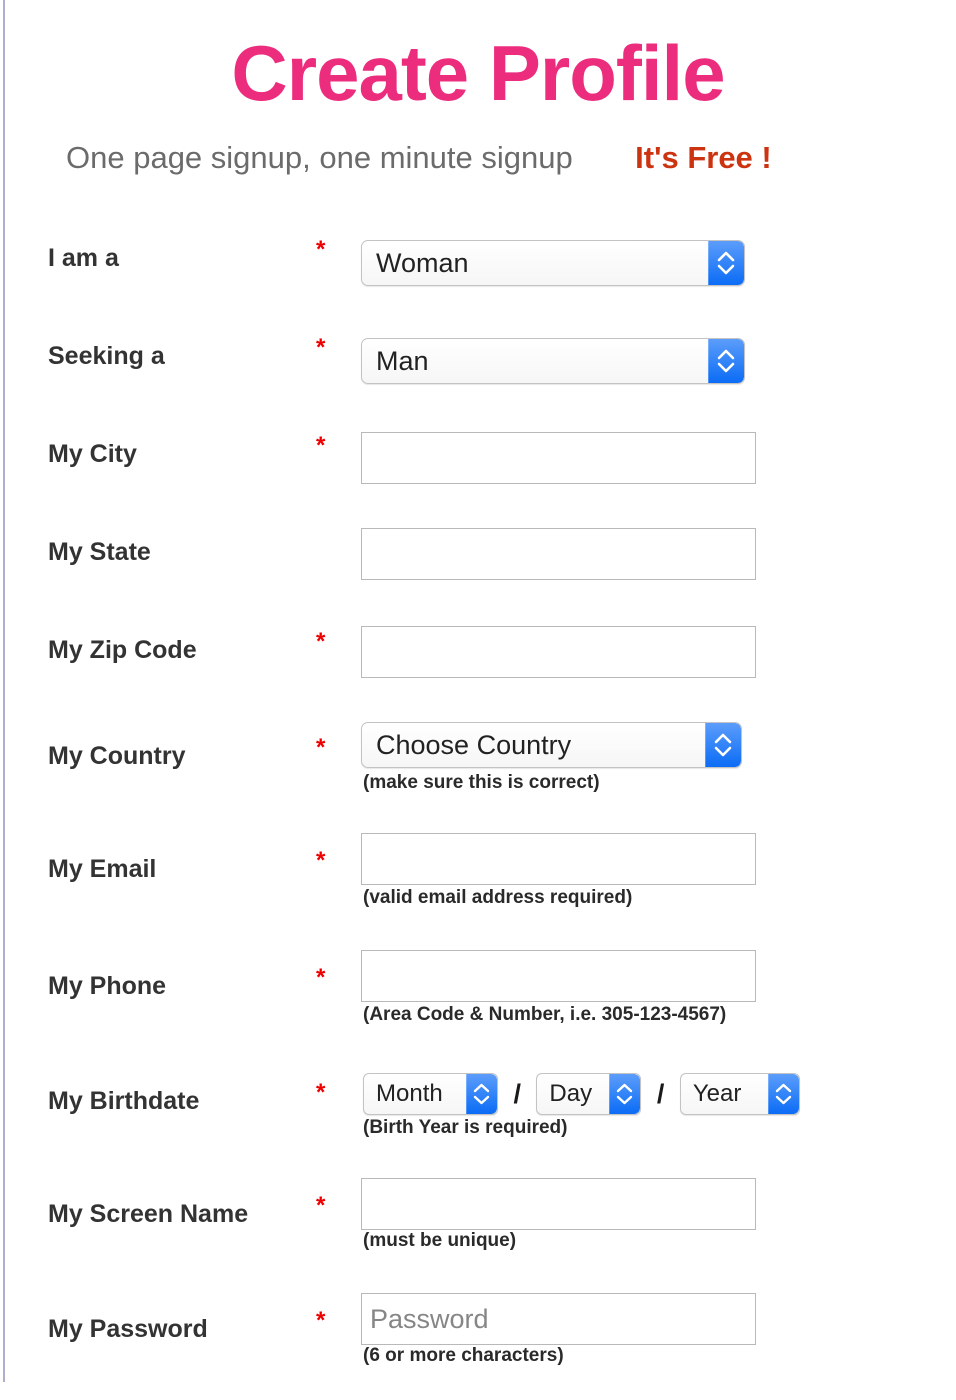 The image size is (956, 1400). What do you see at coordinates (319, 157) in the screenshot?
I see `page-subtitle: One page signup, one minute signup` at bounding box center [319, 157].